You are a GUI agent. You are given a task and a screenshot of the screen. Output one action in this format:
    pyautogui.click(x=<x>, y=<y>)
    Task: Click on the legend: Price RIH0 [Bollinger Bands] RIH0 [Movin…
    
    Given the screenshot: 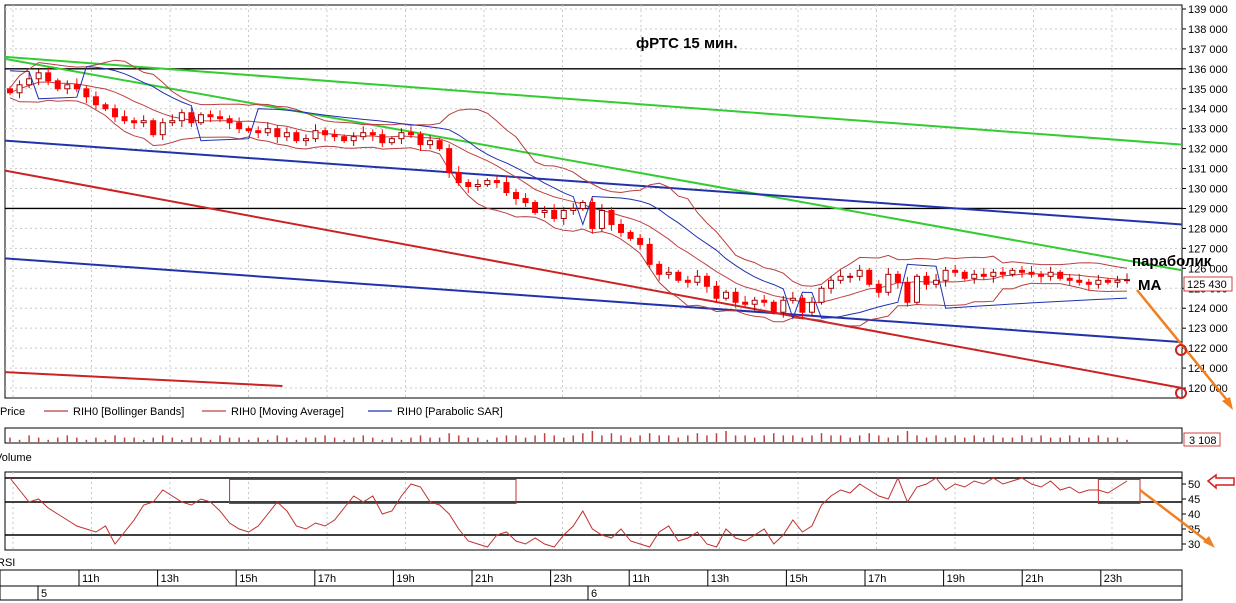 What is the action you would take?
    pyautogui.click(x=251, y=412)
    